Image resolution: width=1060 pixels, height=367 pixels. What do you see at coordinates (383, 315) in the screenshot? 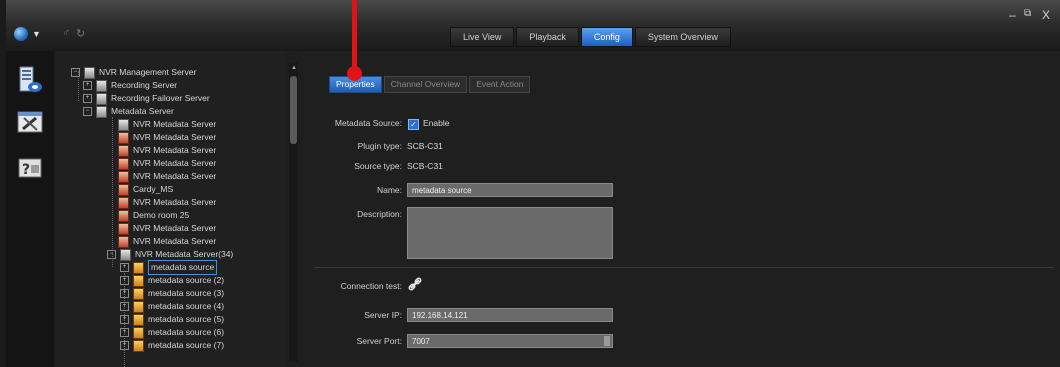
I see `server-ip-label: Server IP:` at bounding box center [383, 315].